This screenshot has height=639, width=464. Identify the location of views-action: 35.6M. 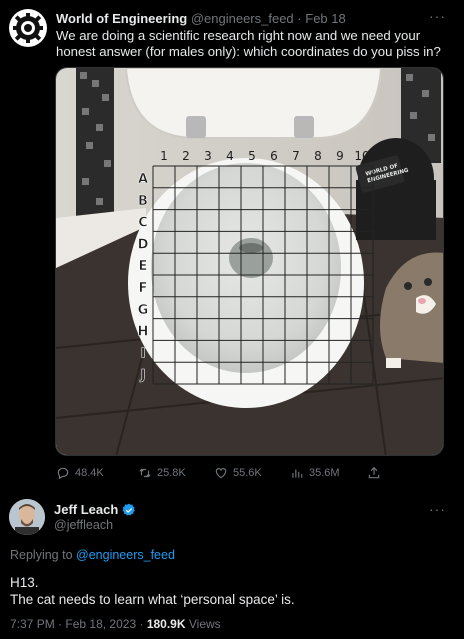
(315, 473).